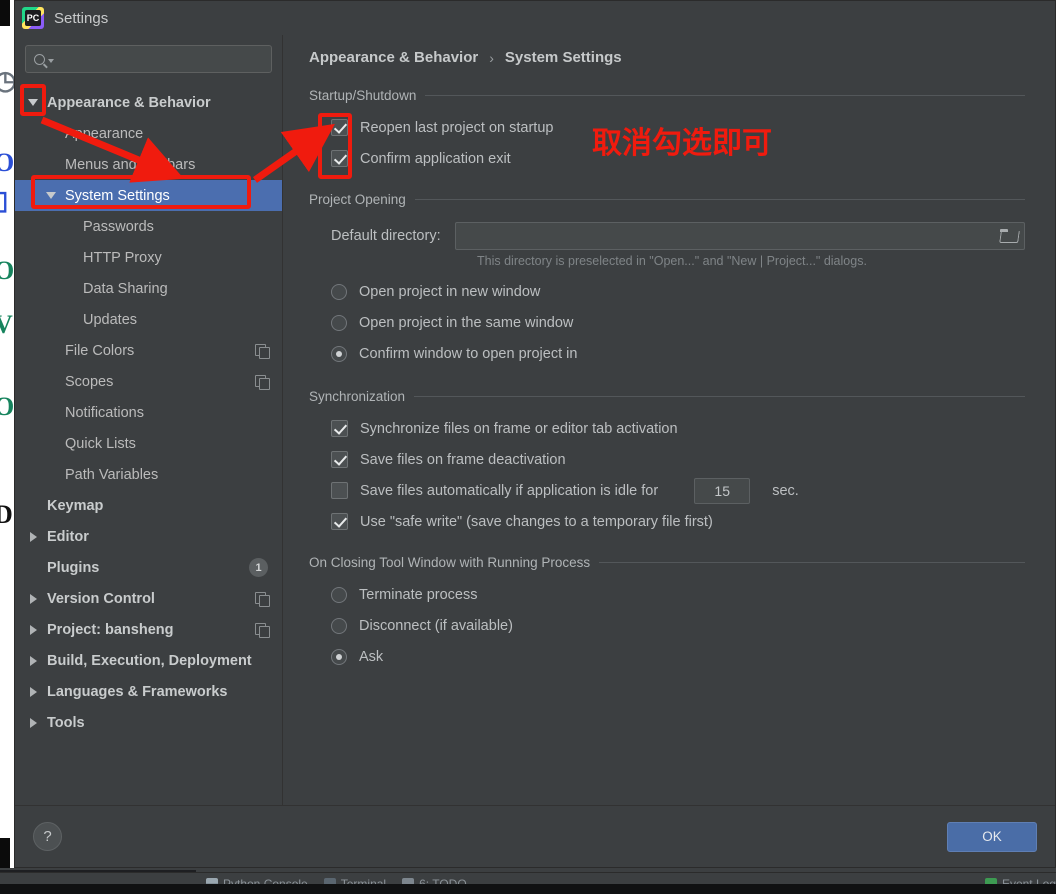  What do you see at coordinates (1009, 236) in the screenshot?
I see `folder-icon` at bounding box center [1009, 236].